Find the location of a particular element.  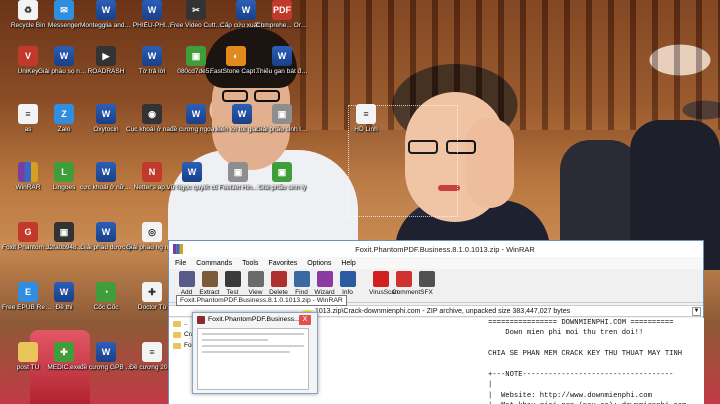

desktop-icon: W Oxytocin is located at coordinates (106, 125).